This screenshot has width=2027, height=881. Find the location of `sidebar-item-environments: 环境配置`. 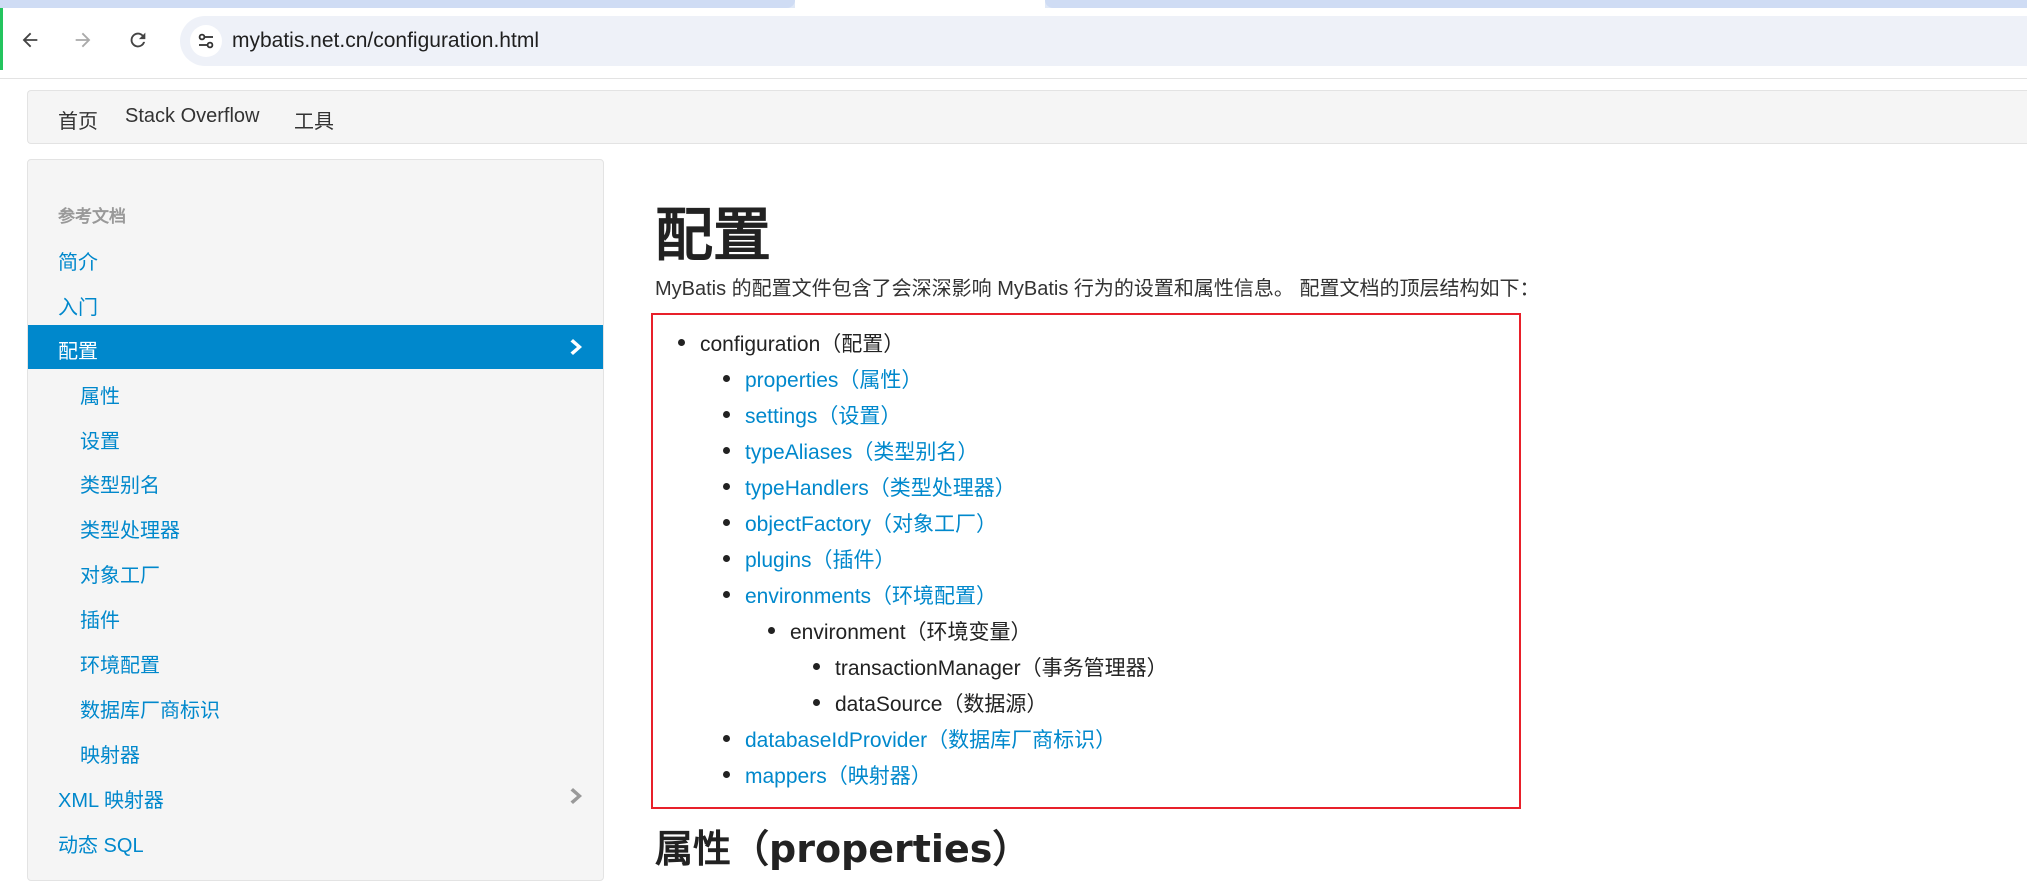

sidebar-item-environments: 环境配置 is located at coordinates (315, 661).